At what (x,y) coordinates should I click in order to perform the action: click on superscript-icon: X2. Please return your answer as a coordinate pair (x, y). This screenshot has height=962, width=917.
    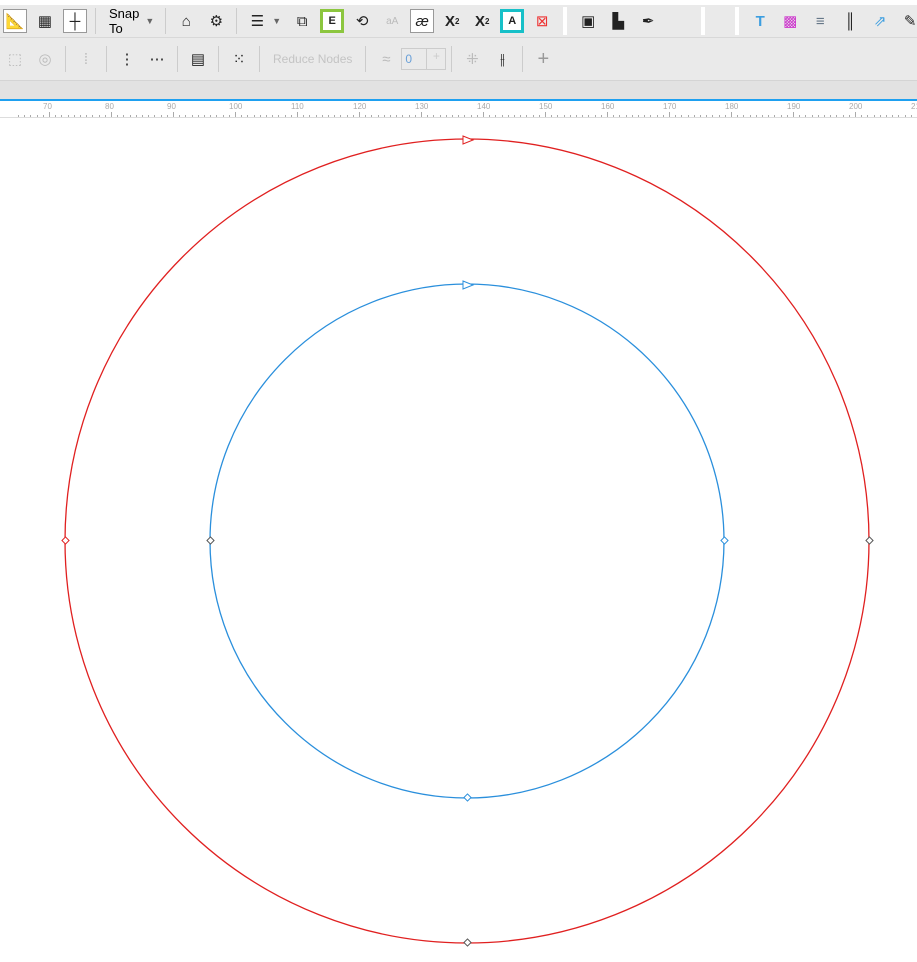
    Looking at the image, I should click on (482, 21).